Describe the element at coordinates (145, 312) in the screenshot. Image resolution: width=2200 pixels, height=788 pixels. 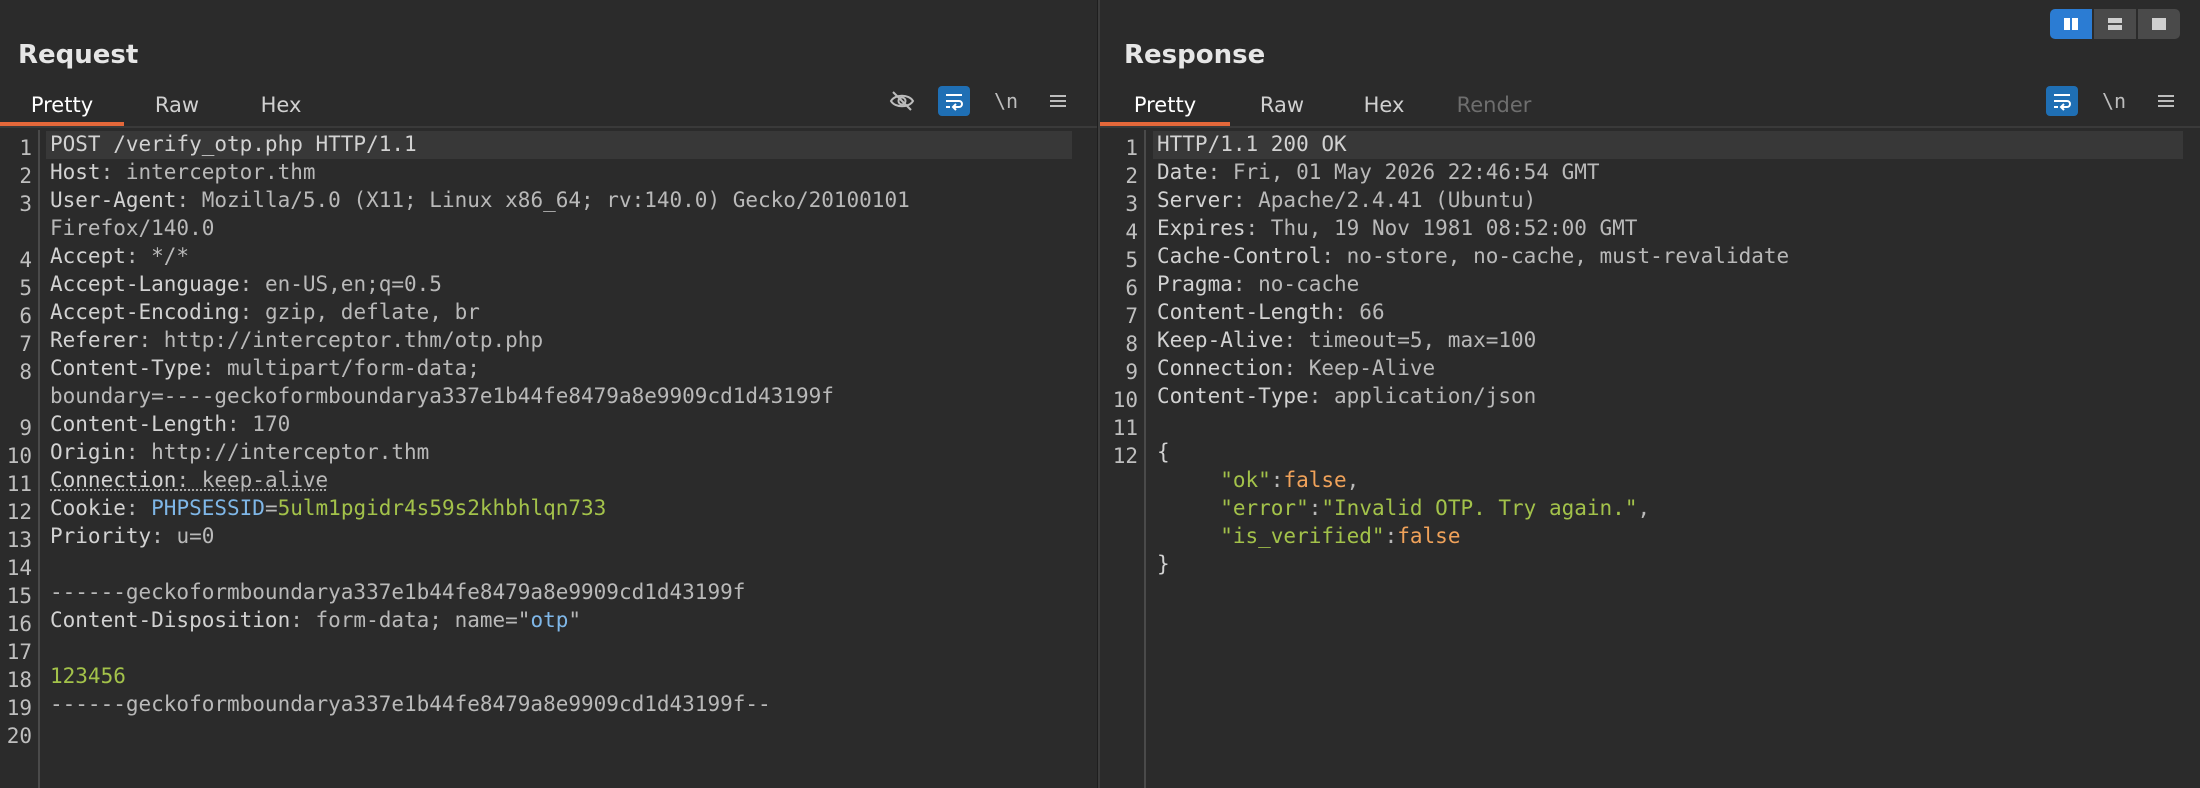
I see `code-token: Accept-Encoding` at that location.